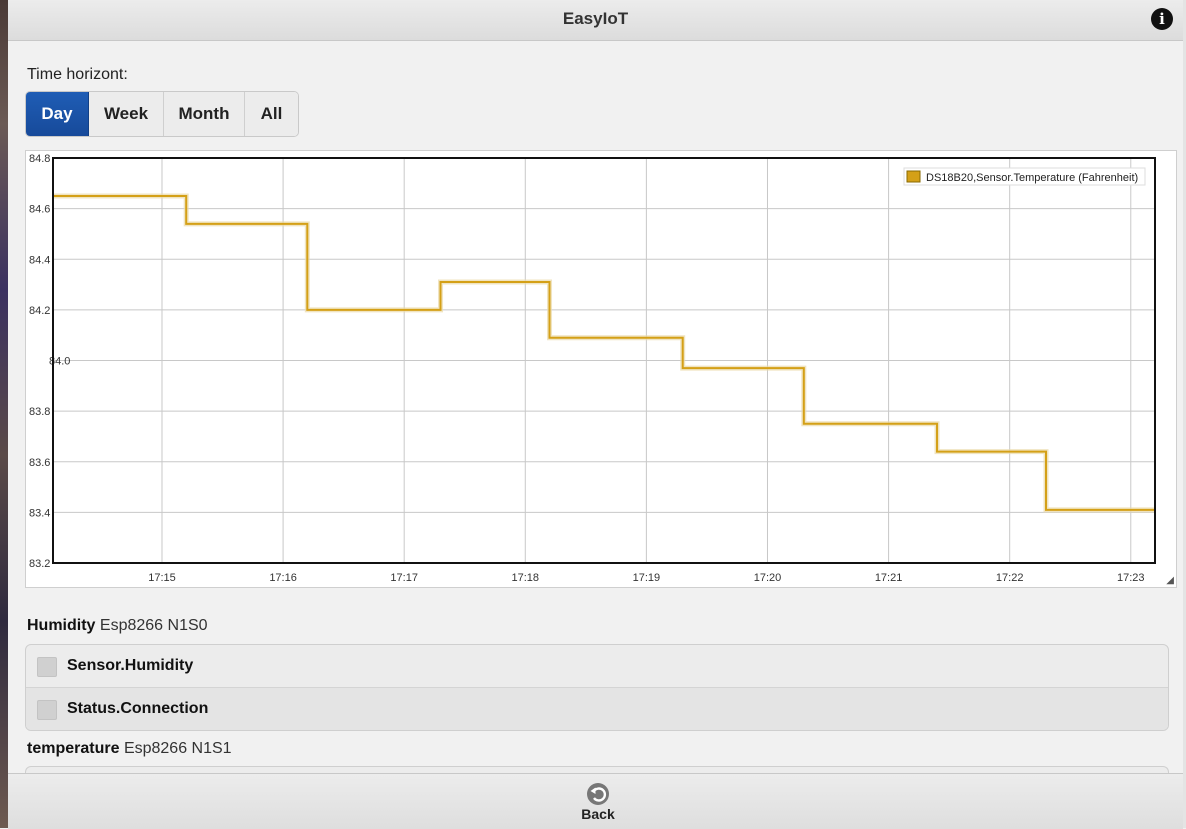 The image size is (1186, 829). Describe the element at coordinates (1010, 578) in the screenshot. I see `x-tick-label: 17:22` at that location.